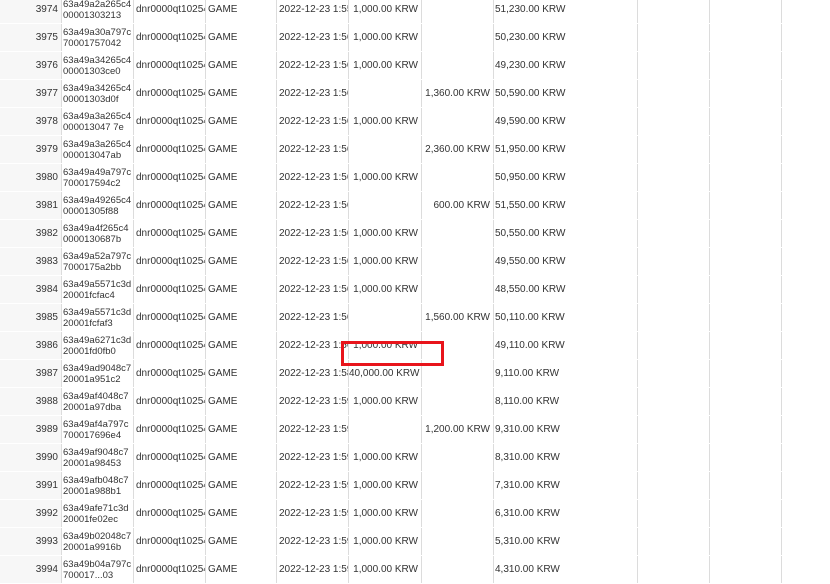  I want to click on row-number-cell: 3989, so click(31, 429).